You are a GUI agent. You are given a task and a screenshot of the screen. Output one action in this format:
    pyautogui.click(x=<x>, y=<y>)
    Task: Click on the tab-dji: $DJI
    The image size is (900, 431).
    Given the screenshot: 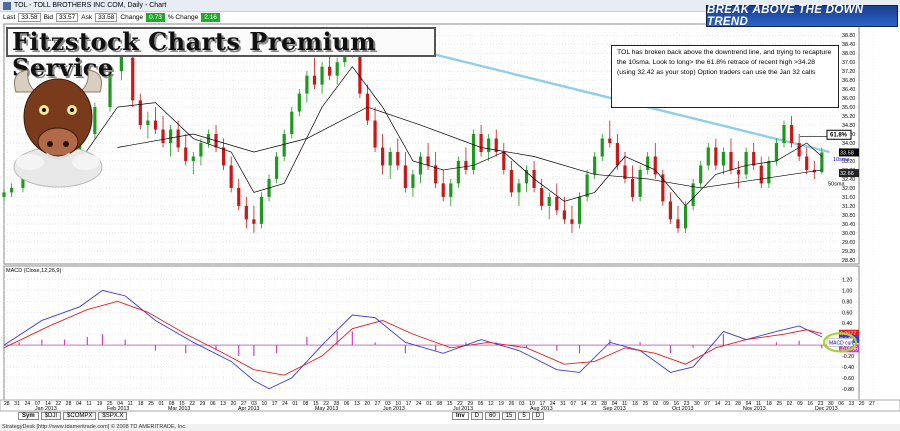 What is the action you would take?
    pyautogui.click(x=51, y=416)
    